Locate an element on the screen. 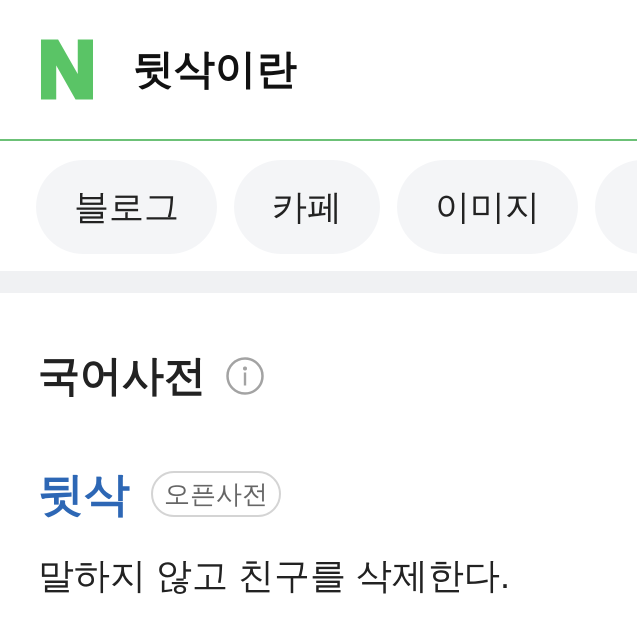  tab-chip: 이미지 is located at coordinates (487, 207).